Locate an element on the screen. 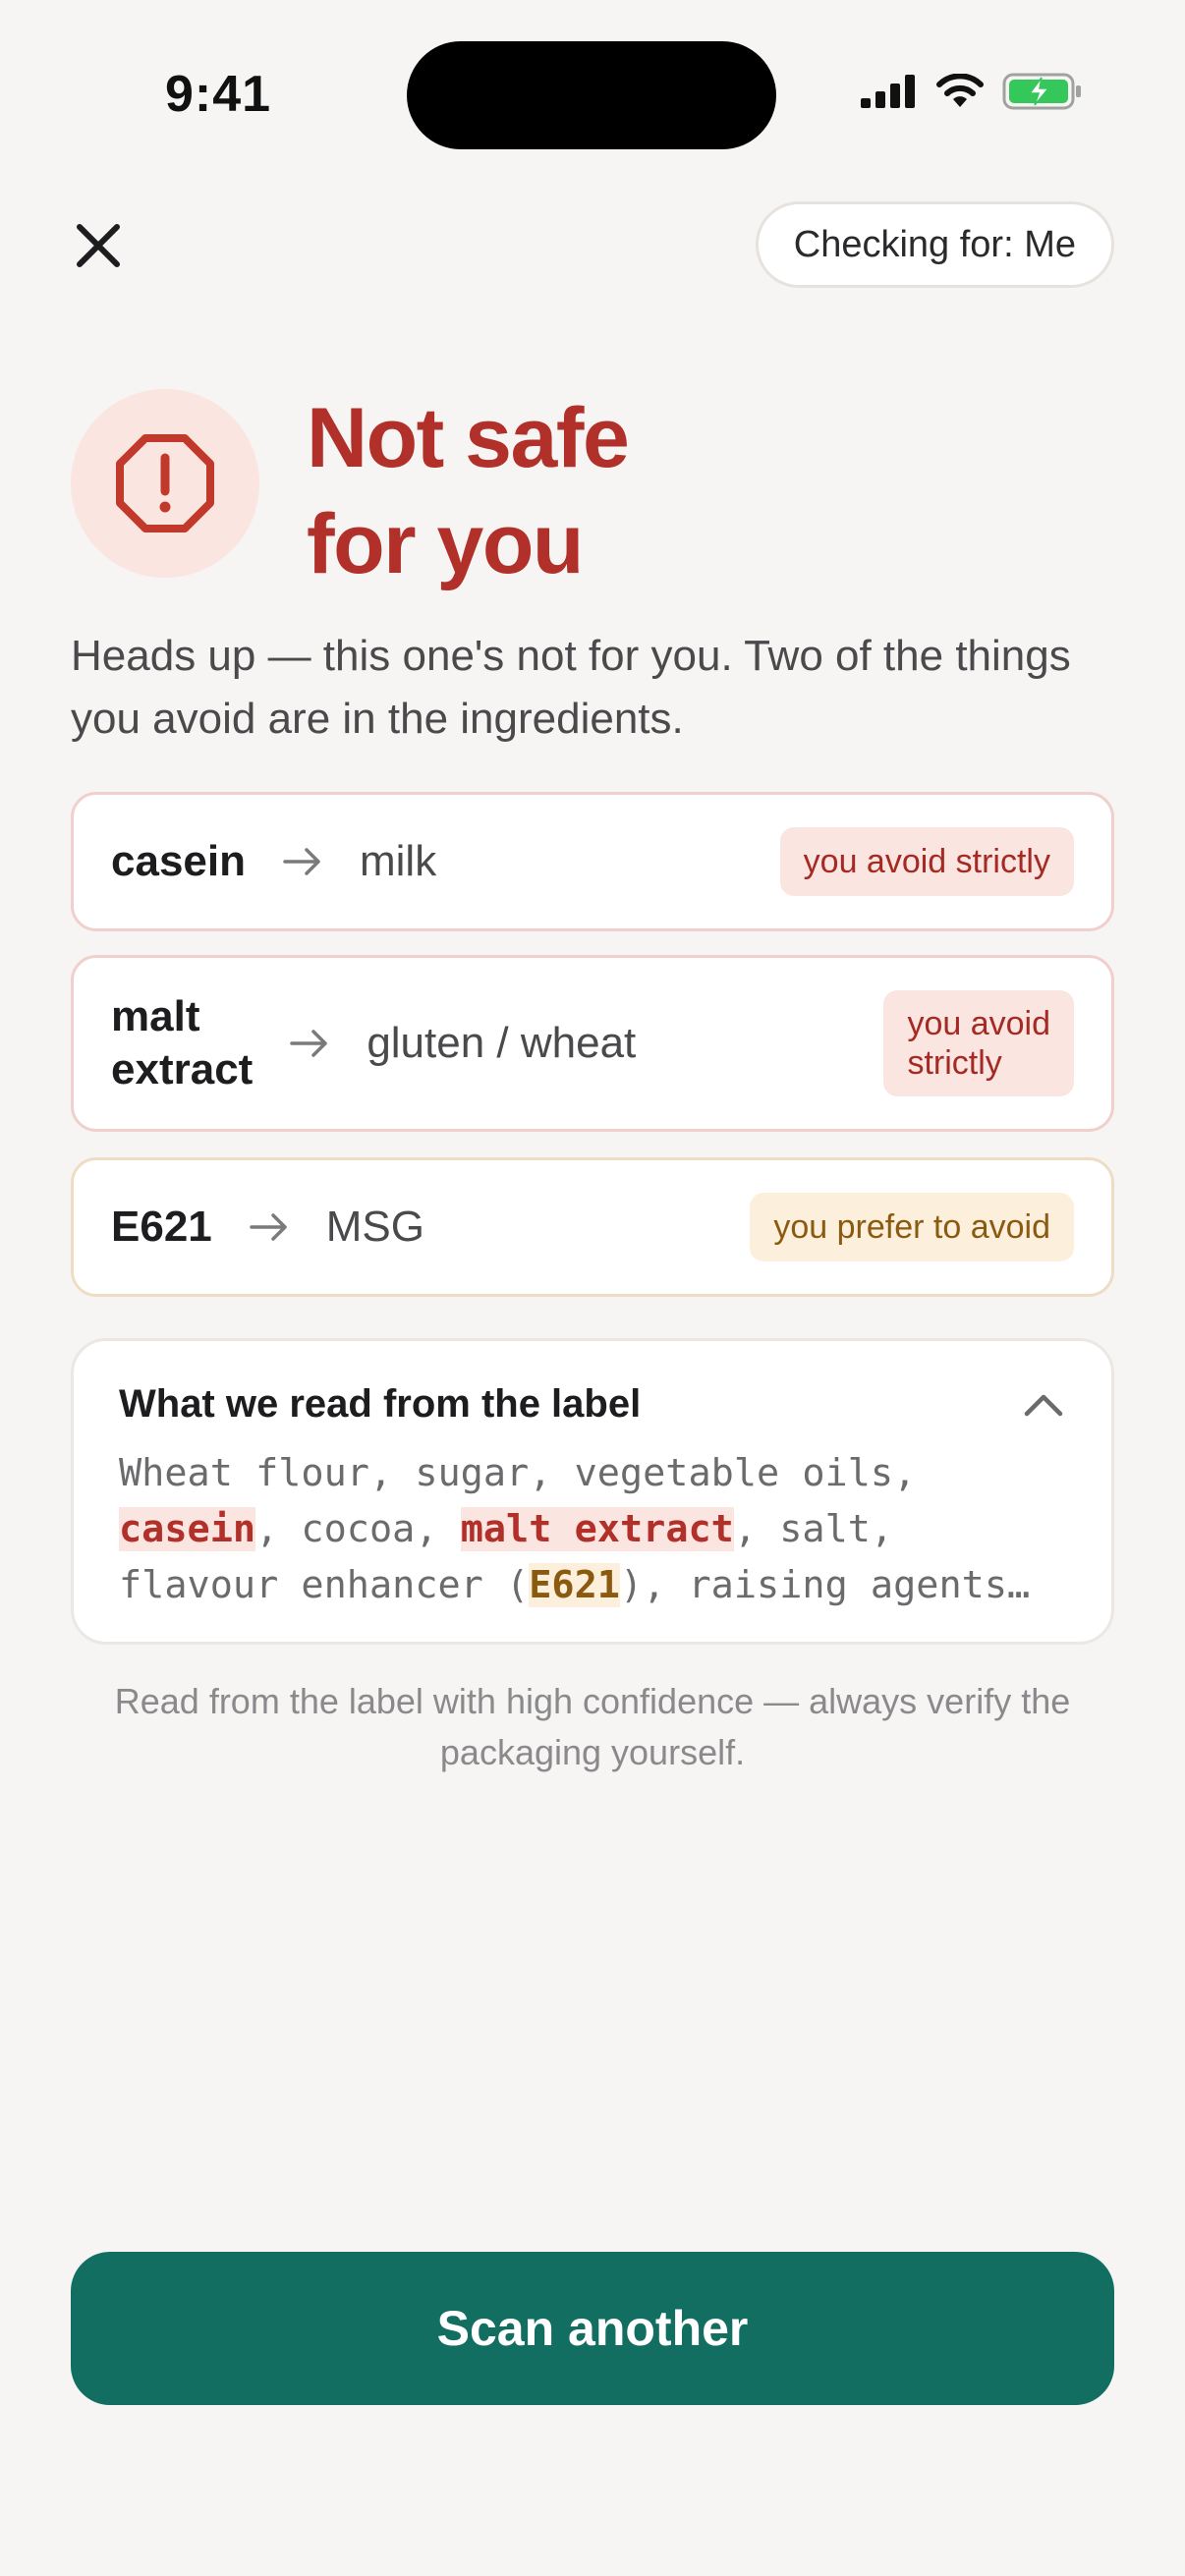 The height and width of the screenshot is (2576, 1185). verdict-title-line1: Not safe is located at coordinates (469, 438).